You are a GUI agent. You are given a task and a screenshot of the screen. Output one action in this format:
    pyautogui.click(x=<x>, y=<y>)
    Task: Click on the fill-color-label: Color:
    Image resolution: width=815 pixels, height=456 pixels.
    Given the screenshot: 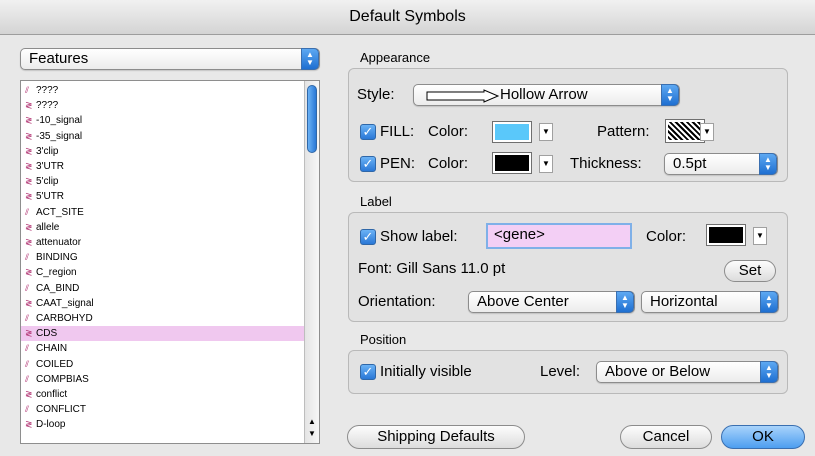 What is the action you would take?
    pyautogui.click(x=448, y=131)
    